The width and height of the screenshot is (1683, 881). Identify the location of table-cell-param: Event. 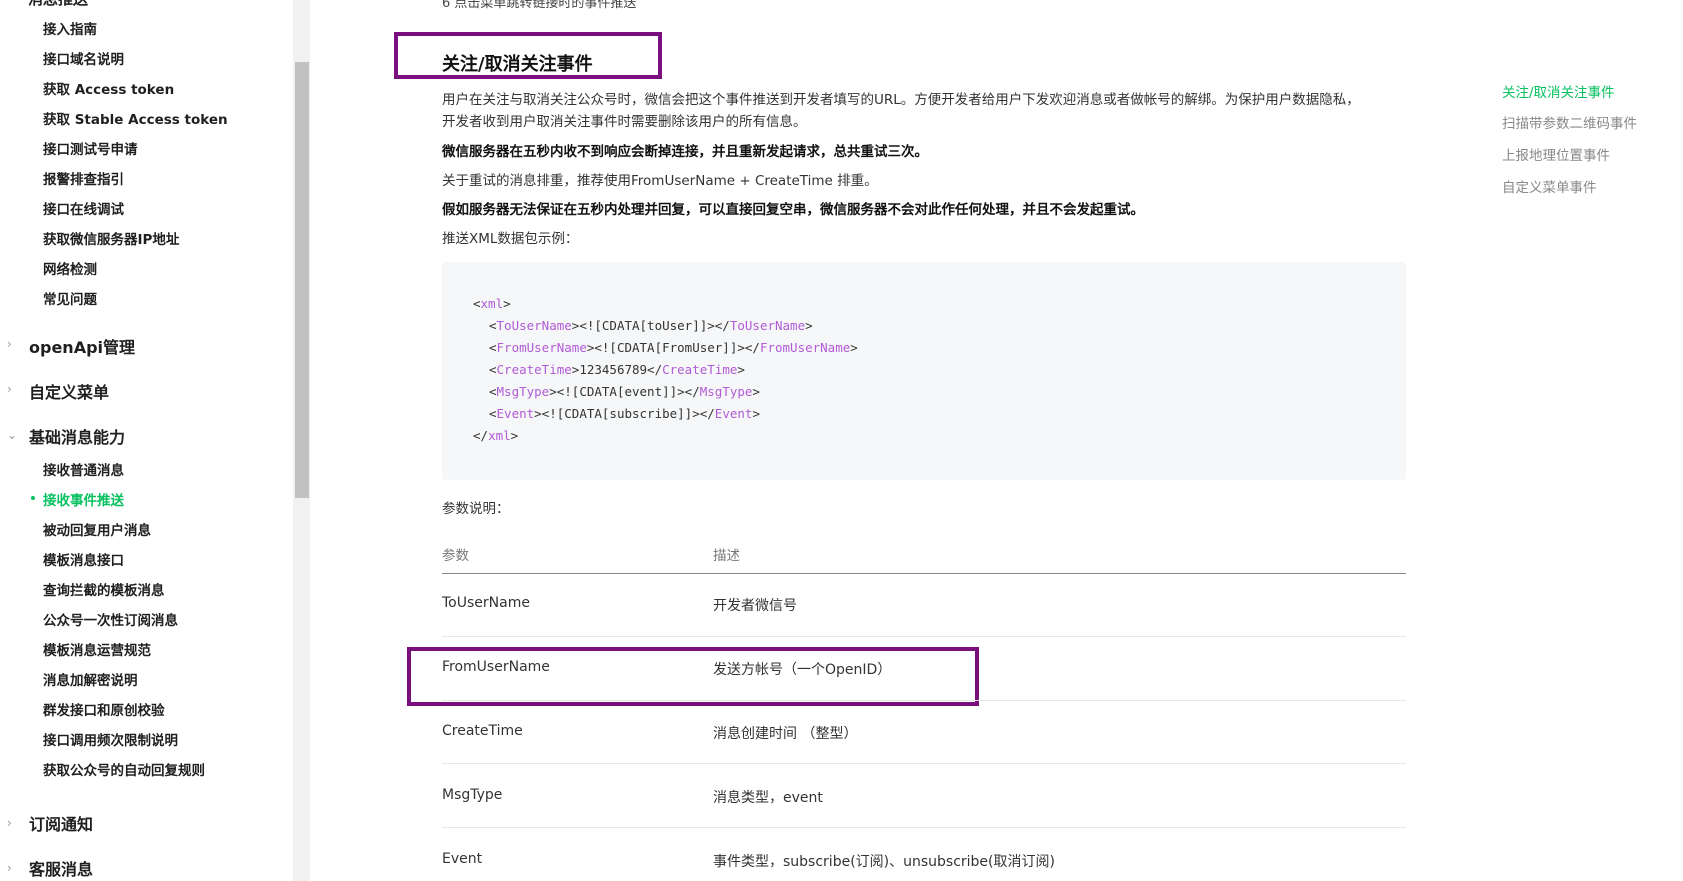
(462, 859).